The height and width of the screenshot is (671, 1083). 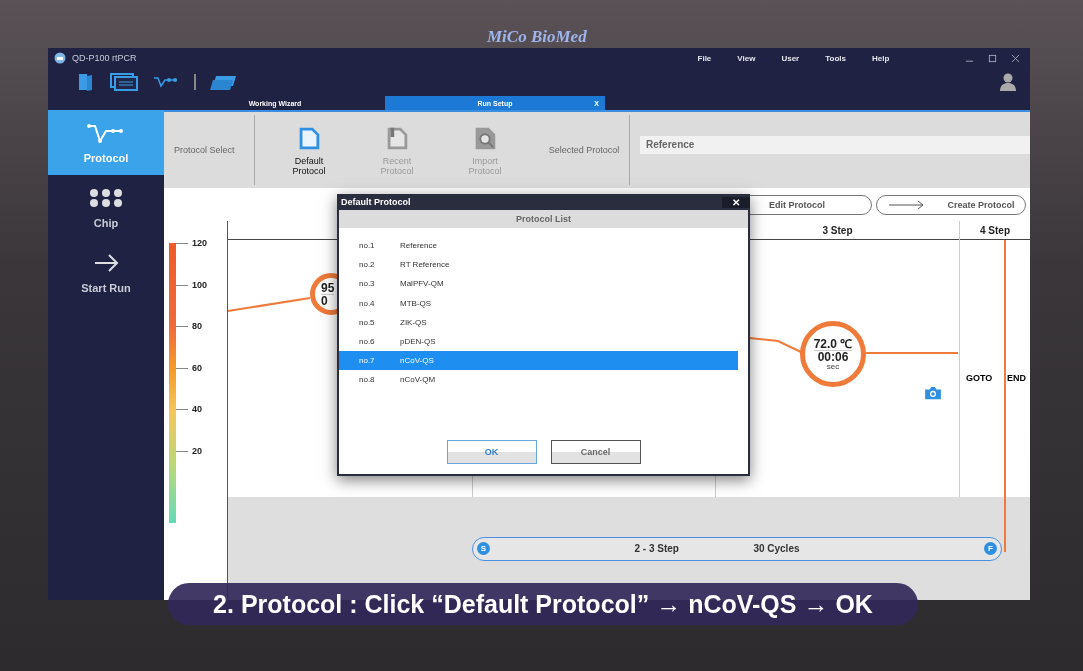 What do you see at coordinates (367, 380) in the screenshot?
I see `protocol-number: no.8` at bounding box center [367, 380].